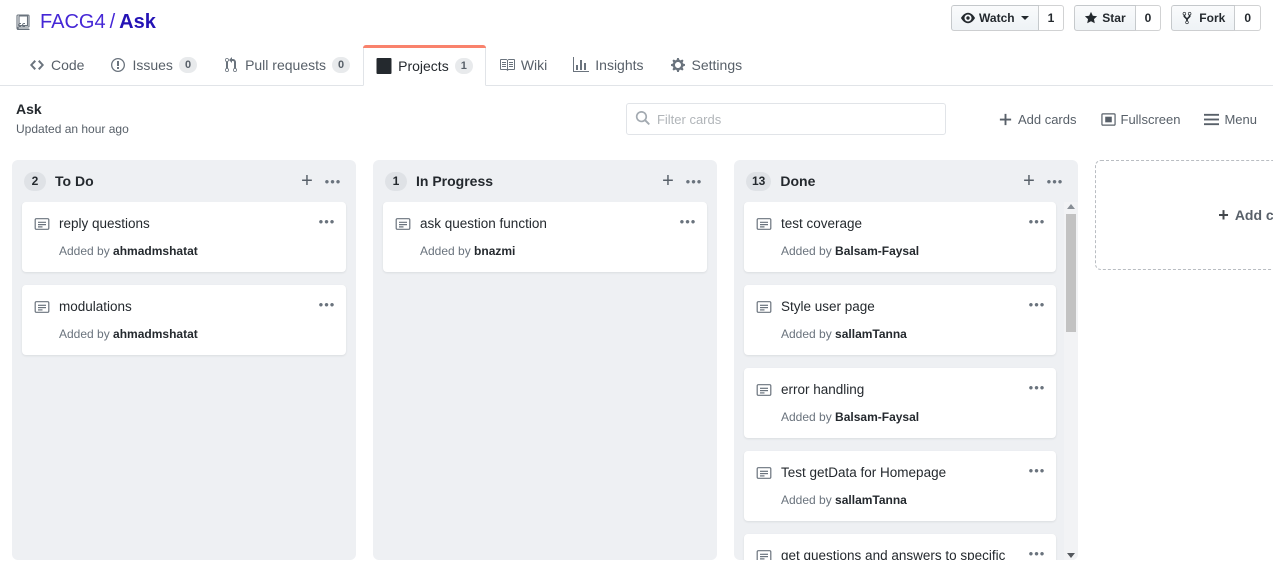  Describe the element at coordinates (808, 334) in the screenshot. I see `card-added-by-prefix: Added by` at that location.